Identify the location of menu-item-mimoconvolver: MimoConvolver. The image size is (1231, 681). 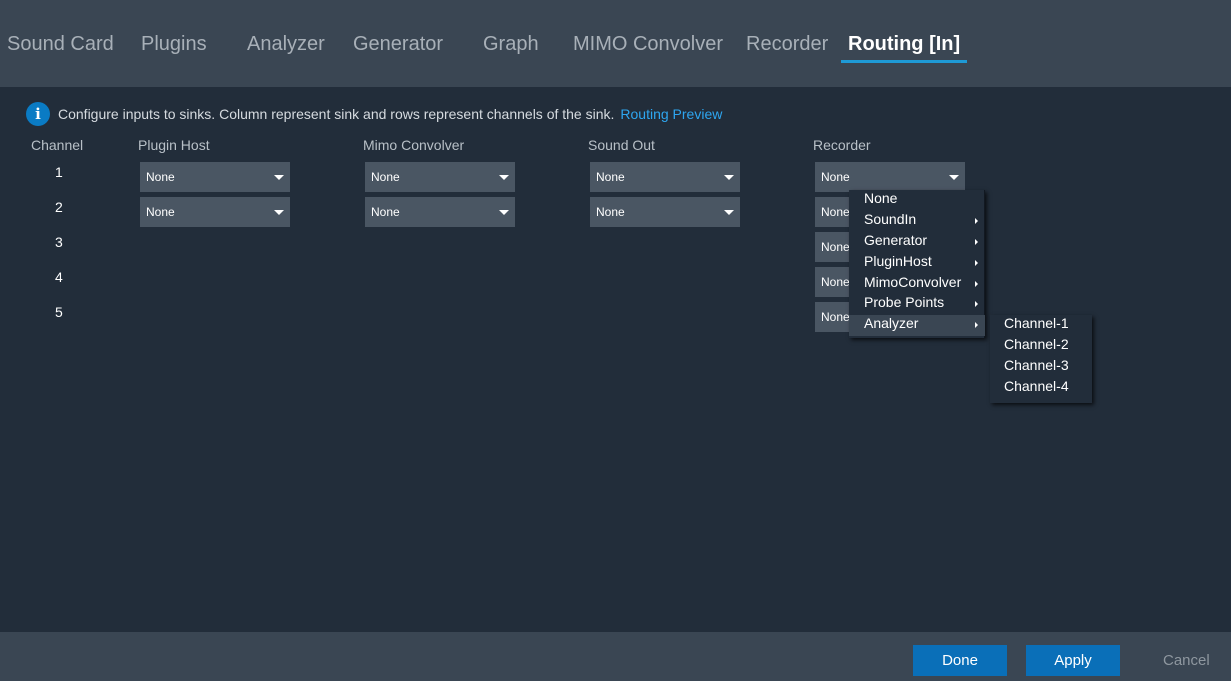
(917, 284).